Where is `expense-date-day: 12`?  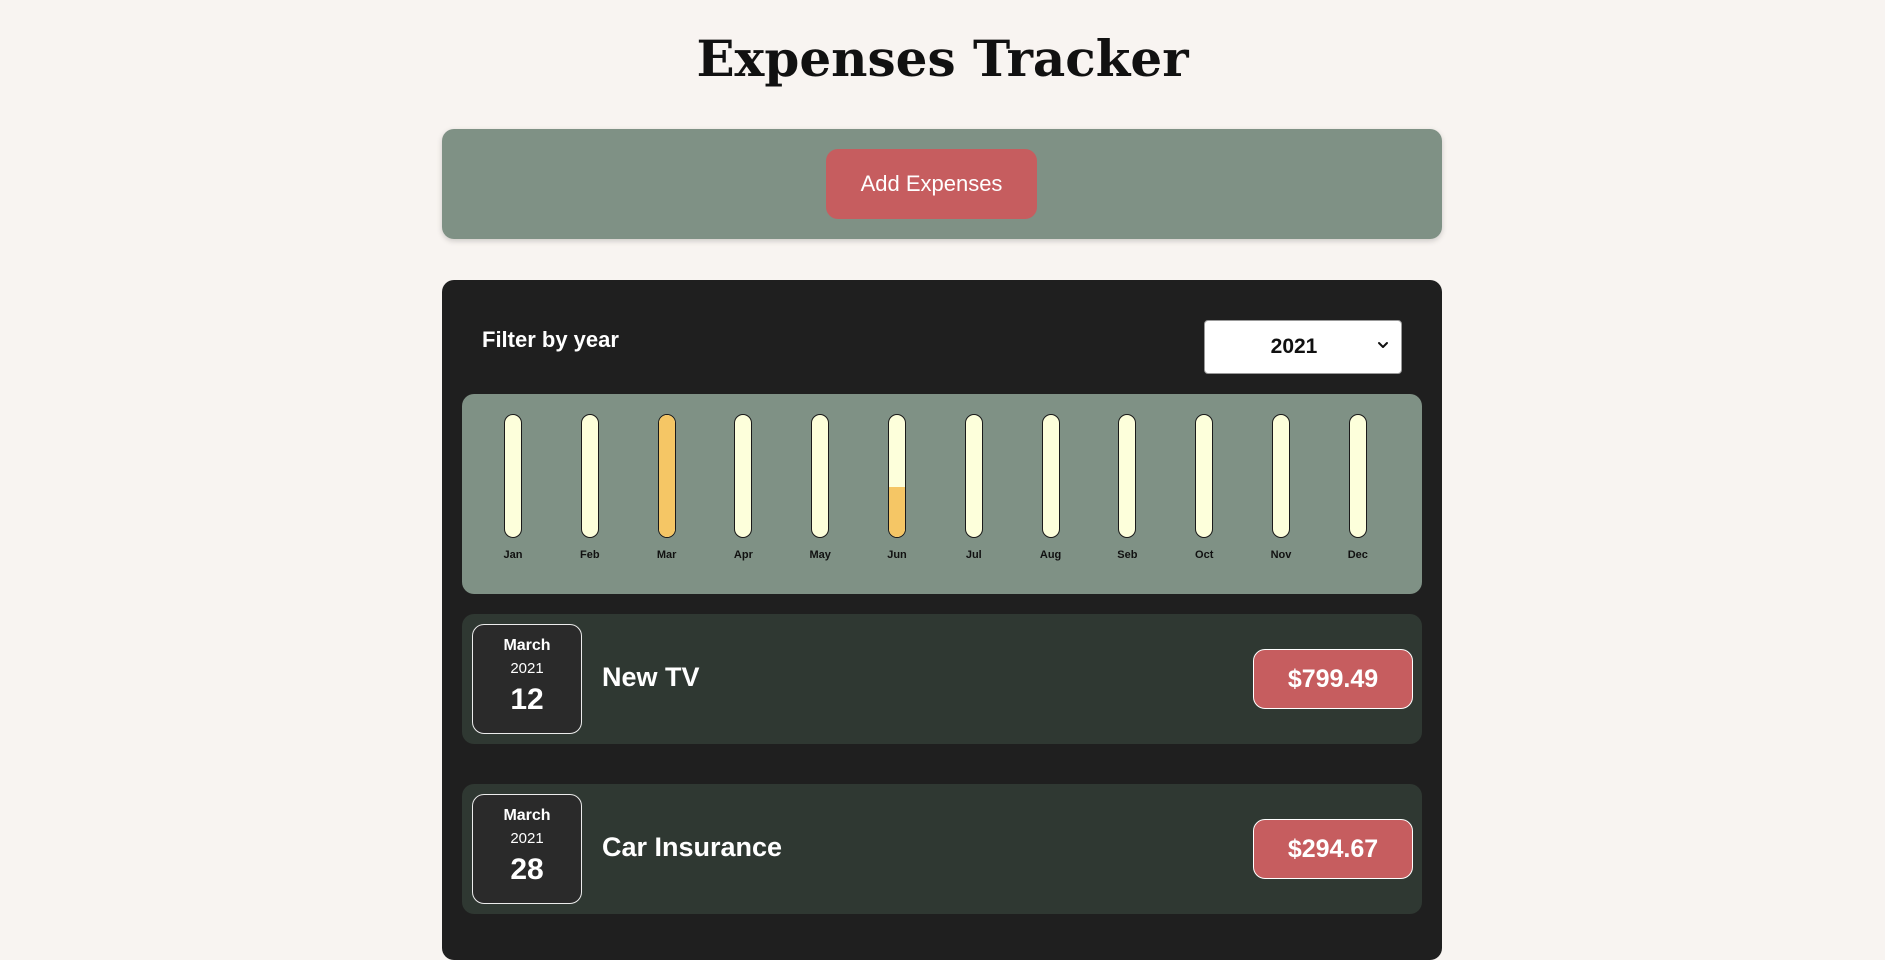
expense-date-day: 12 is located at coordinates (527, 699).